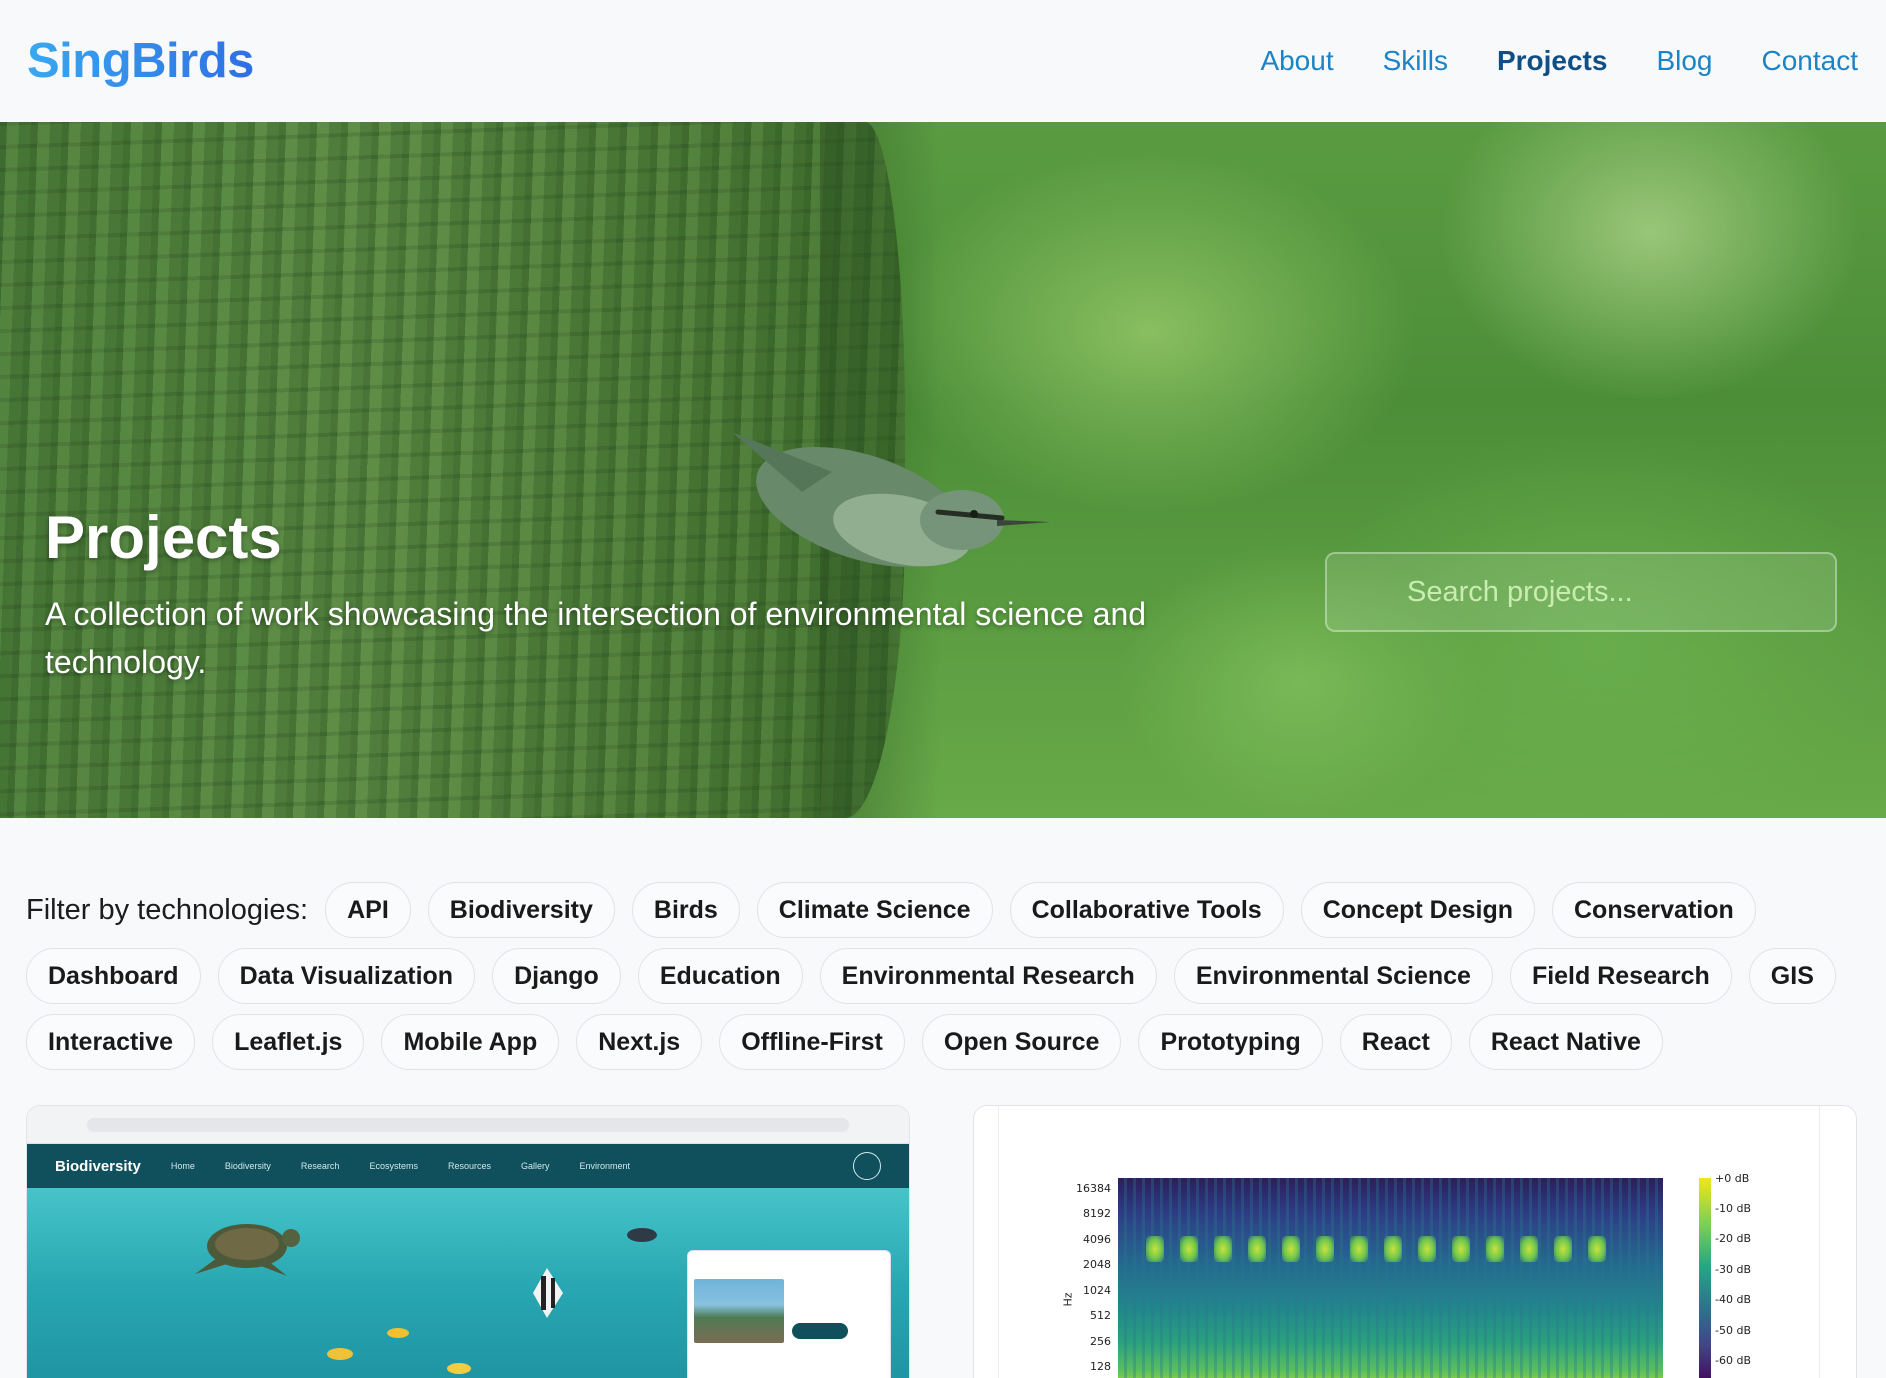  What do you see at coordinates (1097, 1213) in the screenshot?
I see `y-tick-label: 8192` at bounding box center [1097, 1213].